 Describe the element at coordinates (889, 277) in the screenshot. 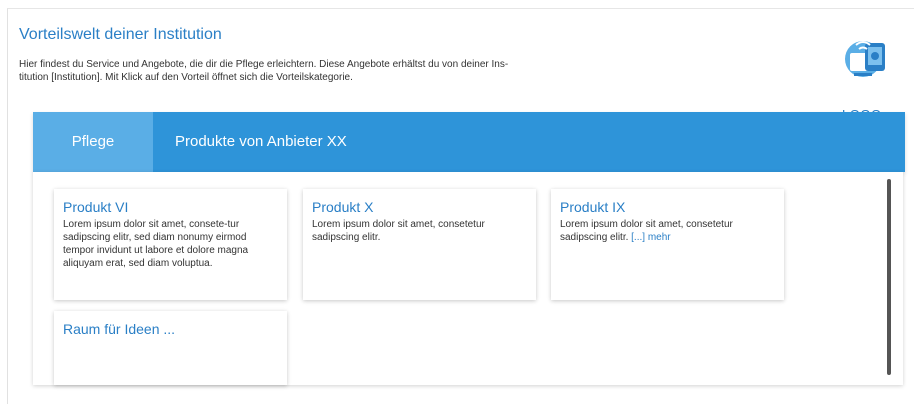

I see `scrollbar` at that location.